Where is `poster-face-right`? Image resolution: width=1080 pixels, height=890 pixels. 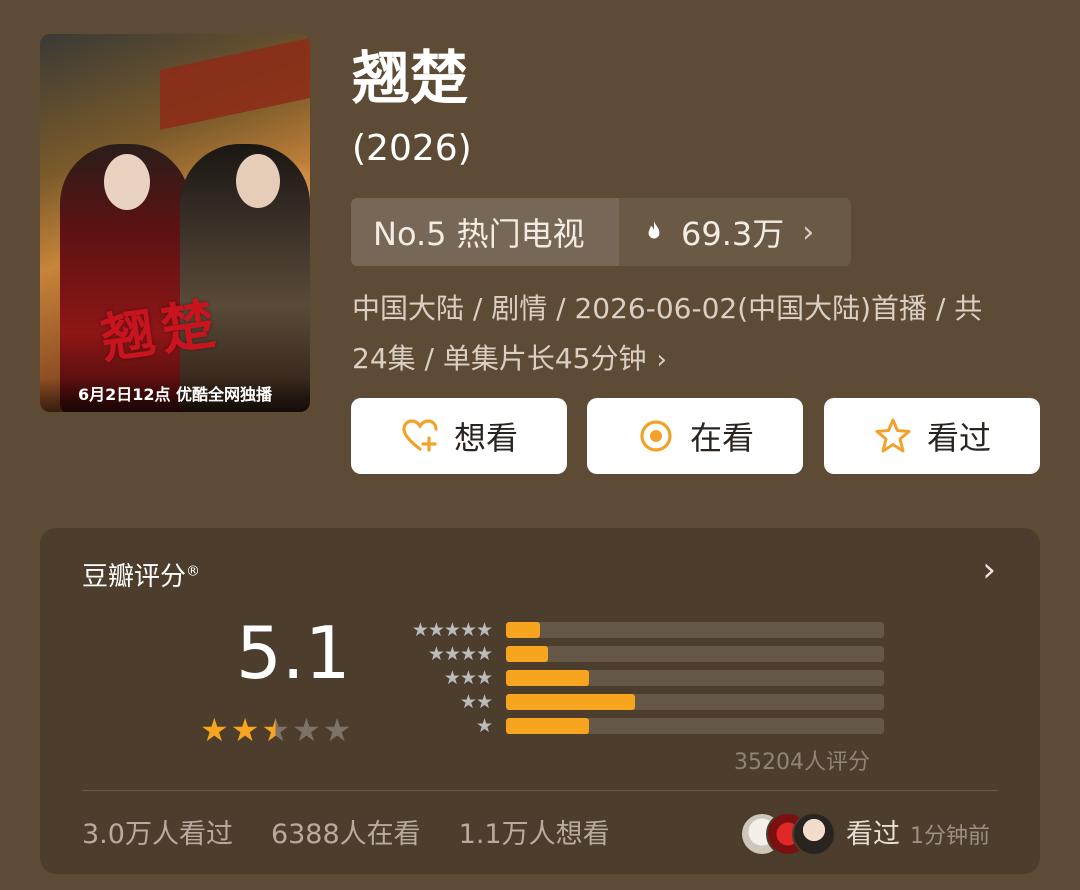
poster-face-right is located at coordinates (258, 181).